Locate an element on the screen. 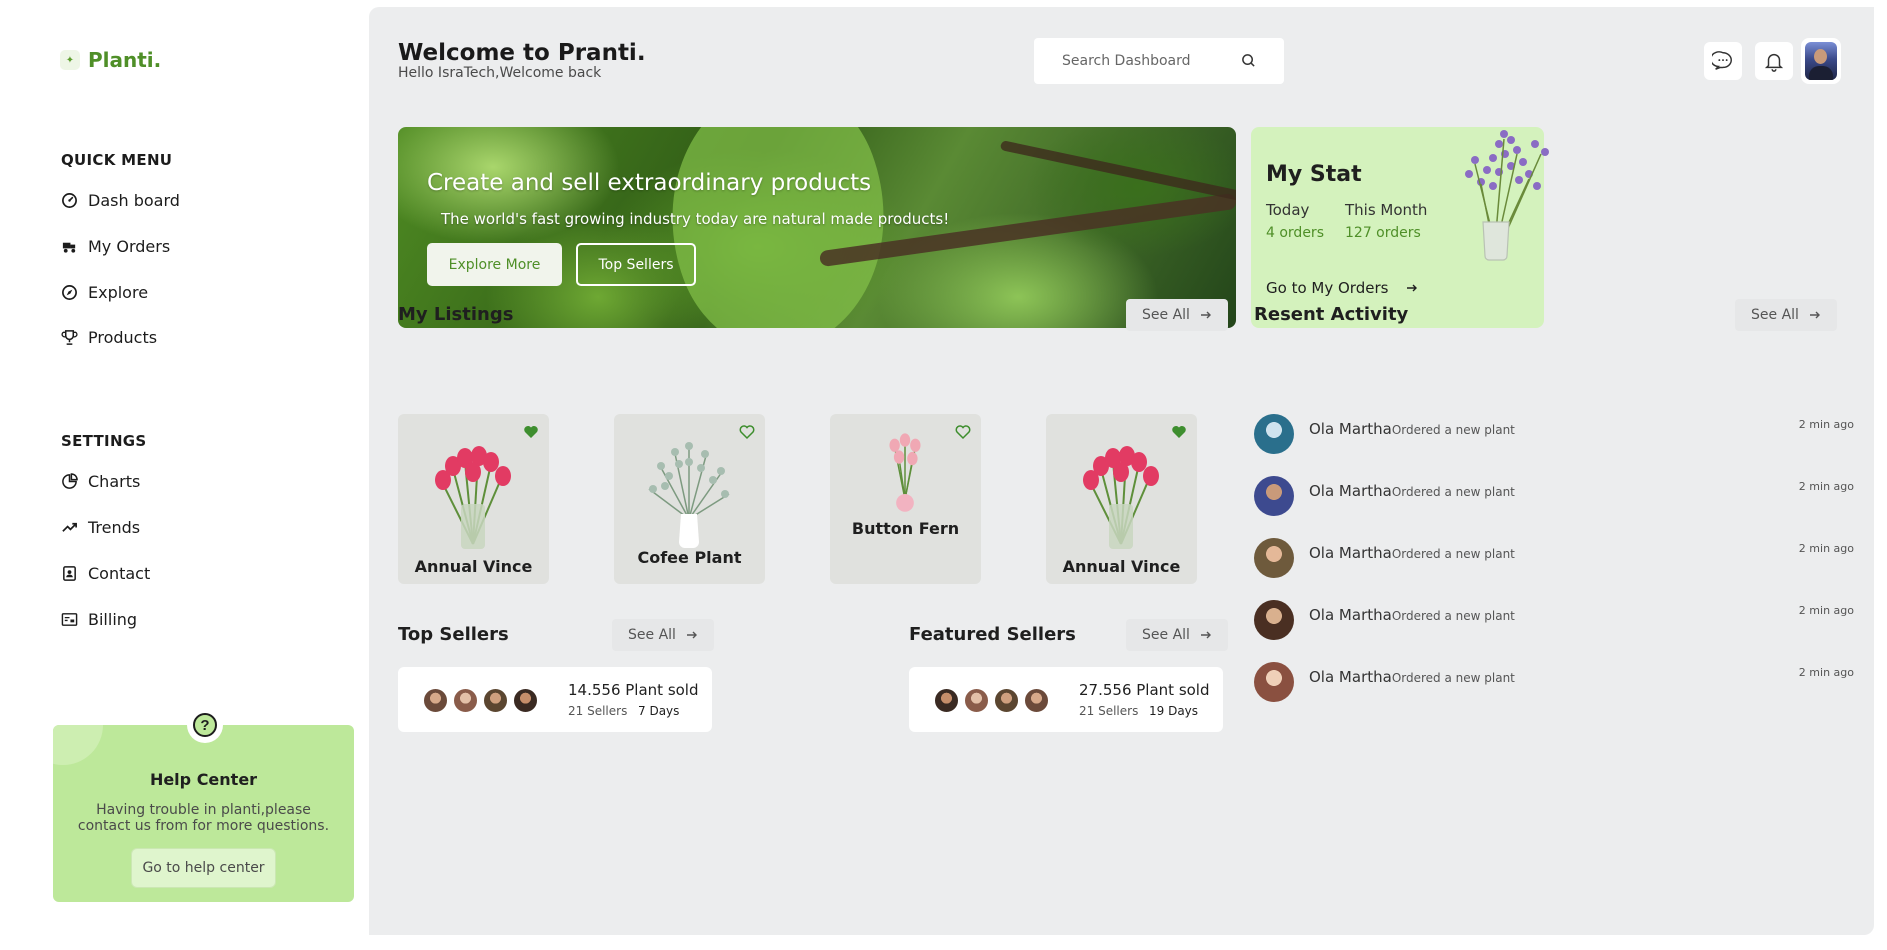 Image resolution: width=1887 pixels, height=950 pixels. quick-menu-heading: QUICK MENU is located at coordinates (117, 160).